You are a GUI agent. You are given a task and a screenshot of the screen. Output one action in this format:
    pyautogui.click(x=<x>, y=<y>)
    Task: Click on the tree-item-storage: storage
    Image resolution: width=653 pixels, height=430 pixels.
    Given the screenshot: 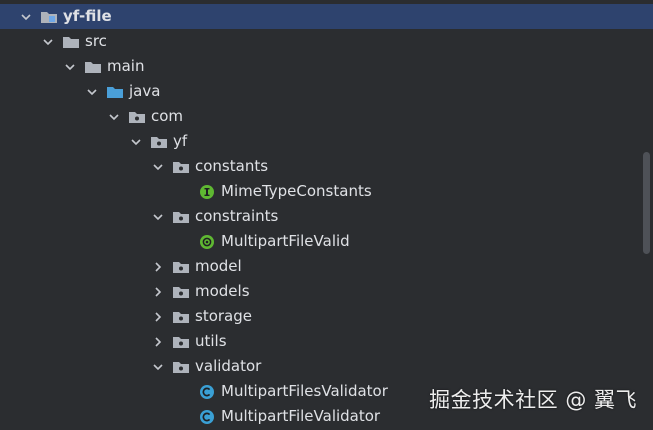 What is the action you would take?
    pyautogui.click(x=326, y=316)
    